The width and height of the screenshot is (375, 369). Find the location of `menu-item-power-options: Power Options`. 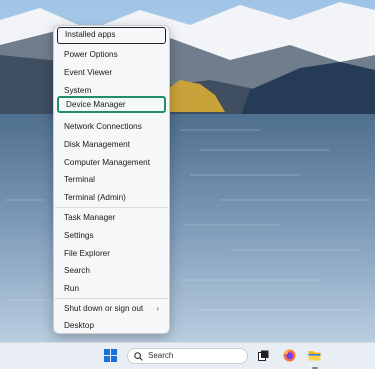

menu-item-power-options: Power Options is located at coordinates (111, 54).